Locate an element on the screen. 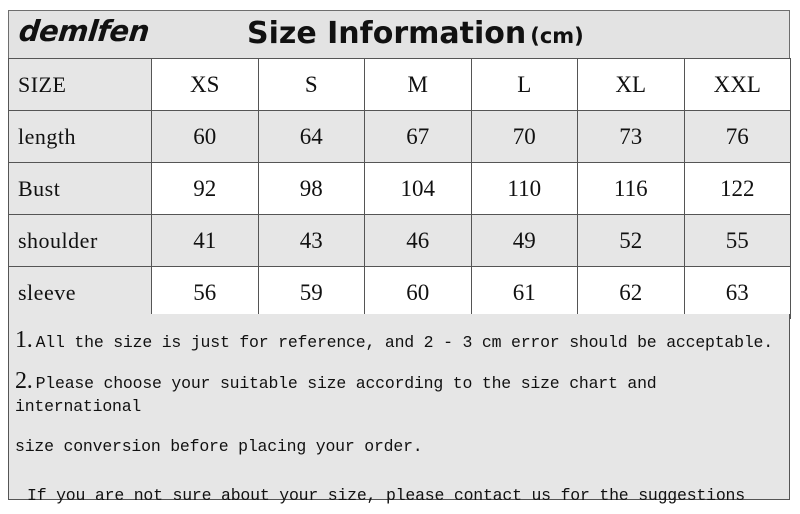  table-row: Bust 92 98 104 110 116 122 is located at coordinates (399, 188).